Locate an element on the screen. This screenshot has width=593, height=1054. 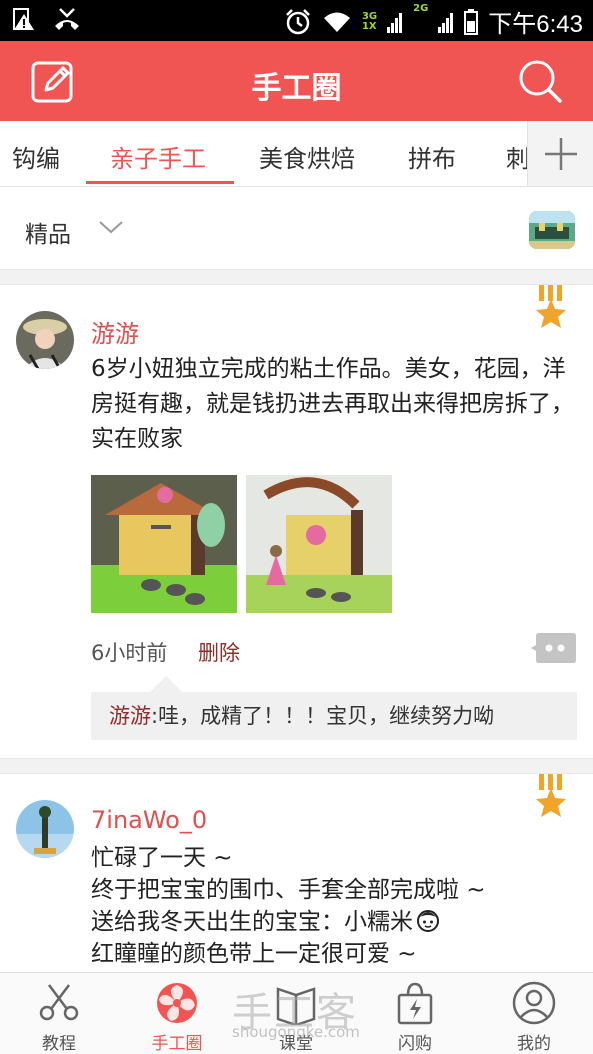
nav-label: 我的 is located at coordinates (534, 1044).